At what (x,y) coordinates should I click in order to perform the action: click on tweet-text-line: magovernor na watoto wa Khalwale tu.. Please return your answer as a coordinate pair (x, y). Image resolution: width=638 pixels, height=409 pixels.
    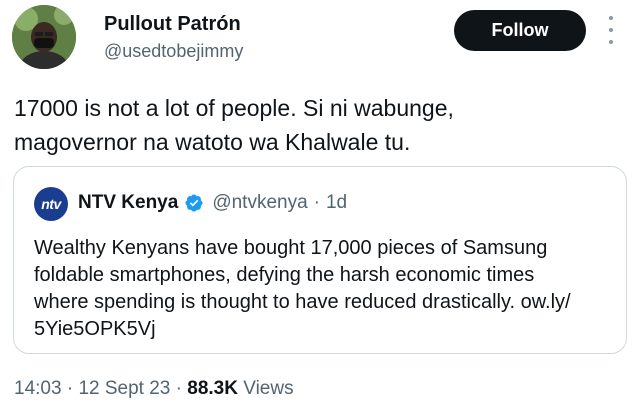
    Looking at the image, I should click on (212, 142).